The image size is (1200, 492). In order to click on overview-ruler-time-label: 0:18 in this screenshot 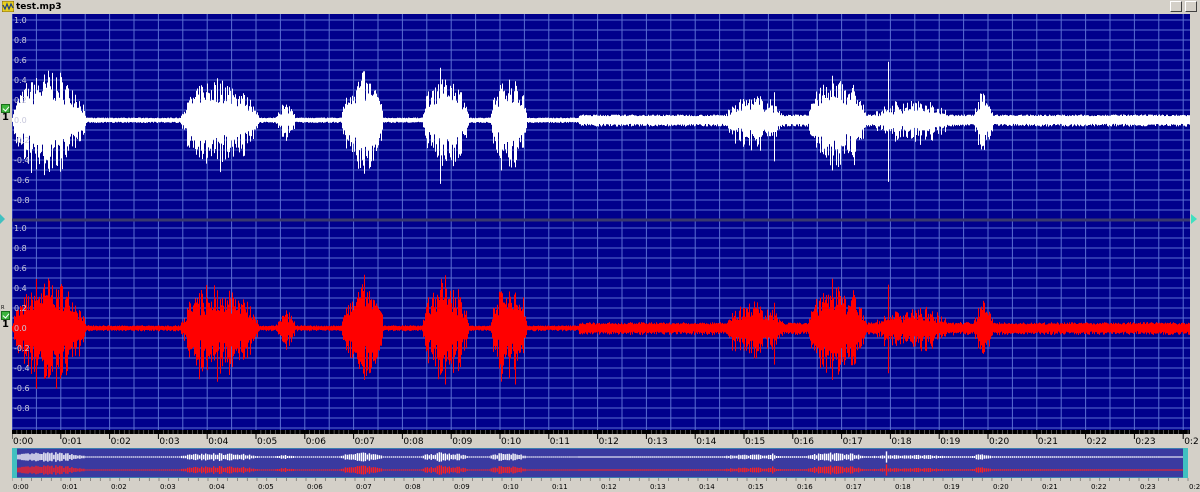, I will do `click(903, 487)`.